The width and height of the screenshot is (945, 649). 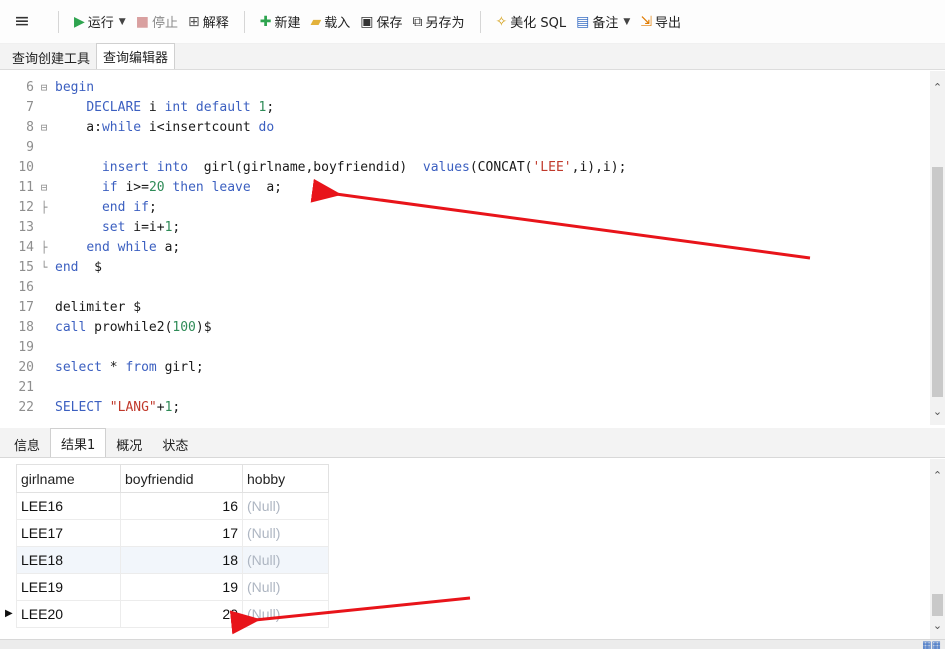 What do you see at coordinates (129, 327) in the screenshot?
I see `code-token: prowhile2(` at bounding box center [129, 327].